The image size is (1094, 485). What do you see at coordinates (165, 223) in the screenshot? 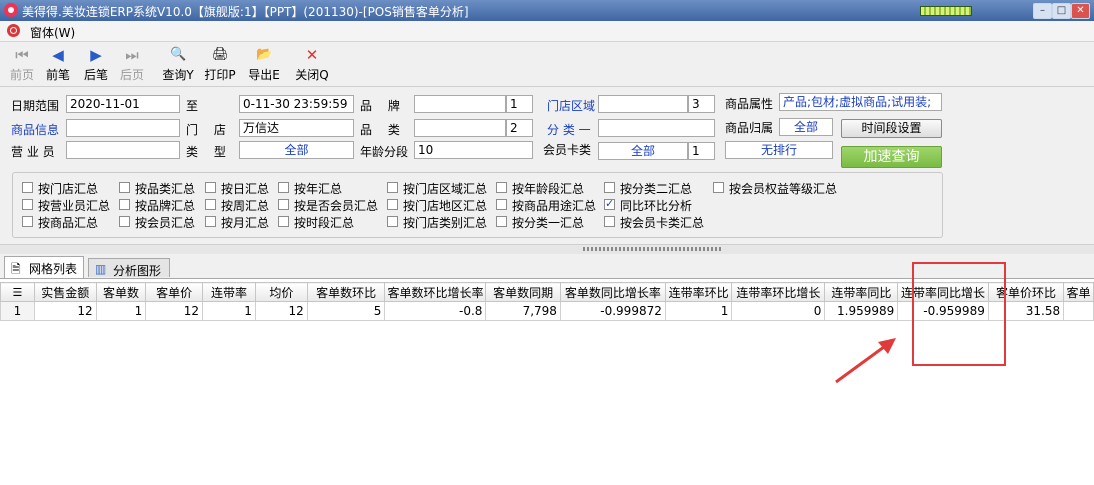
I see `option-label: 按会员汇总` at bounding box center [165, 223].